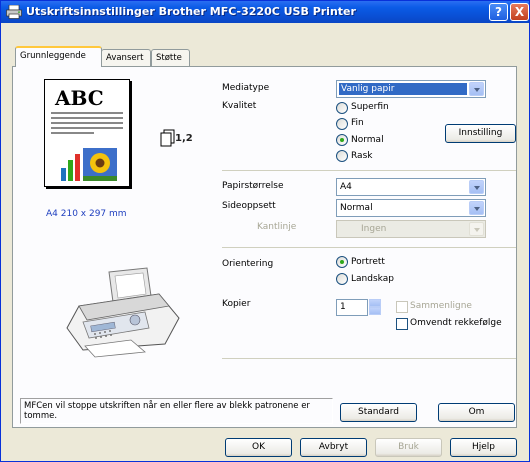 Image resolution: width=530 pixels, height=462 pixels. What do you see at coordinates (498, 12) in the screenshot?
I see `help-title-button: ?` at bounding box center [498, 12].